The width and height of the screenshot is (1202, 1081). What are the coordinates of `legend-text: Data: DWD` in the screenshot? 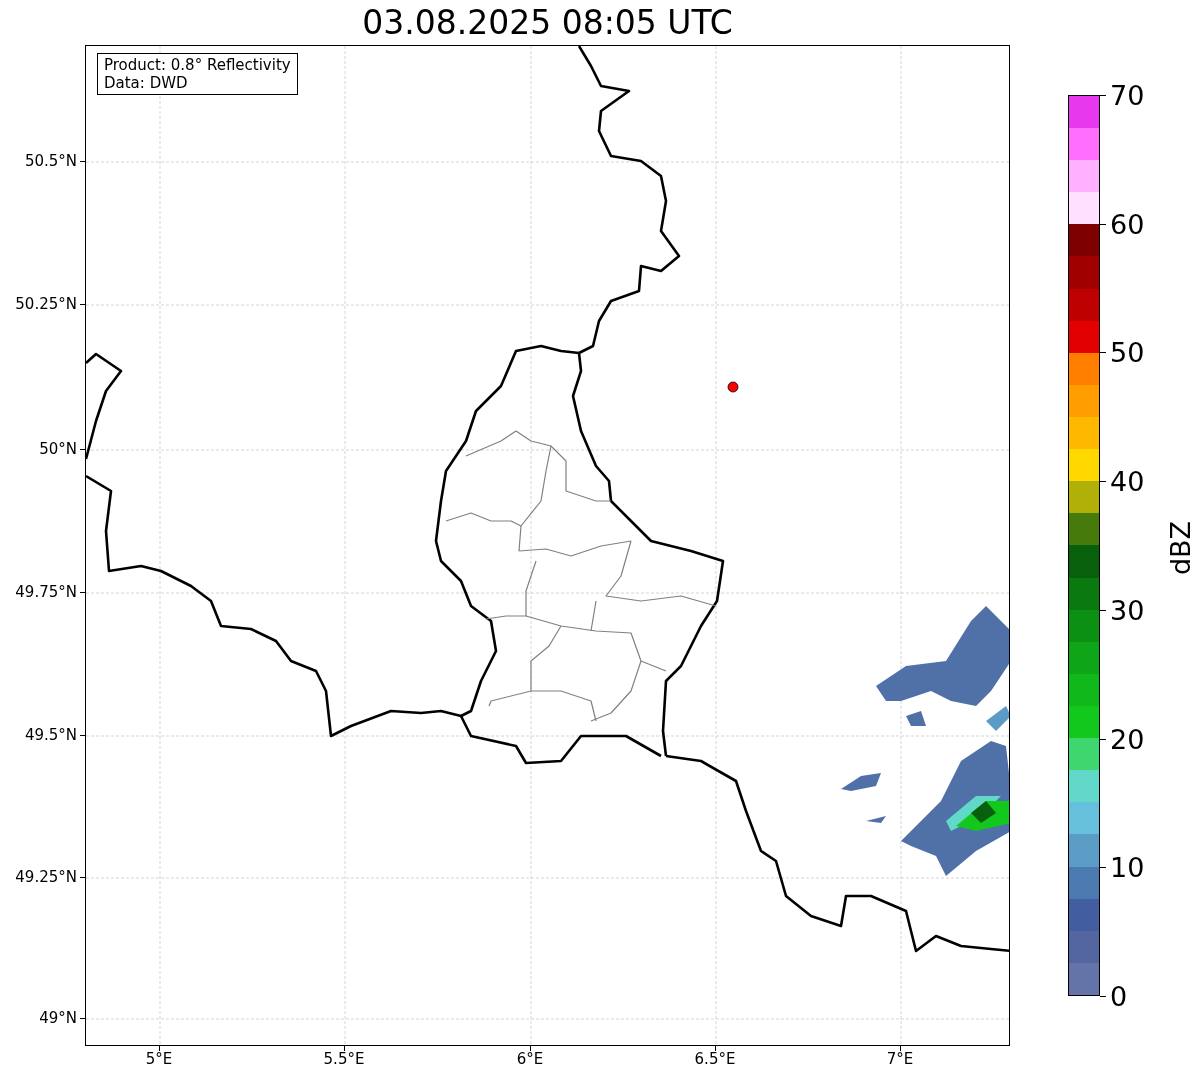 It's located at (146, 83).